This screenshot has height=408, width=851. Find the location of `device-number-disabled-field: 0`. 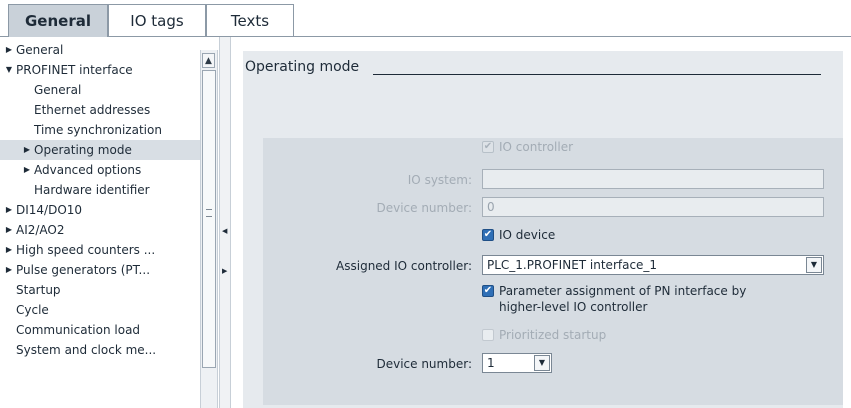

device-number-disabled-field: 0 is located at coordinates (653, 207).